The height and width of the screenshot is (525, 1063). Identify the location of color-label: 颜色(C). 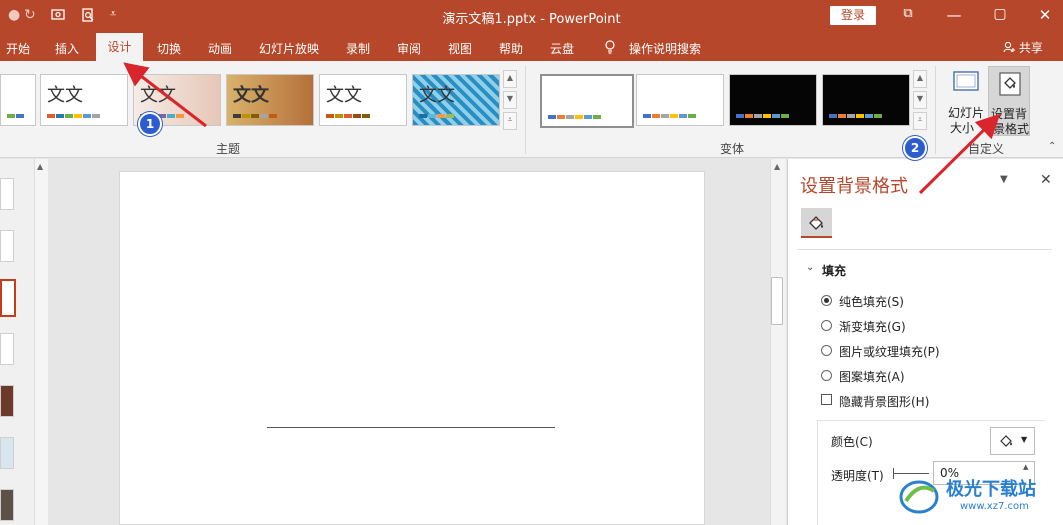
(852, 442).